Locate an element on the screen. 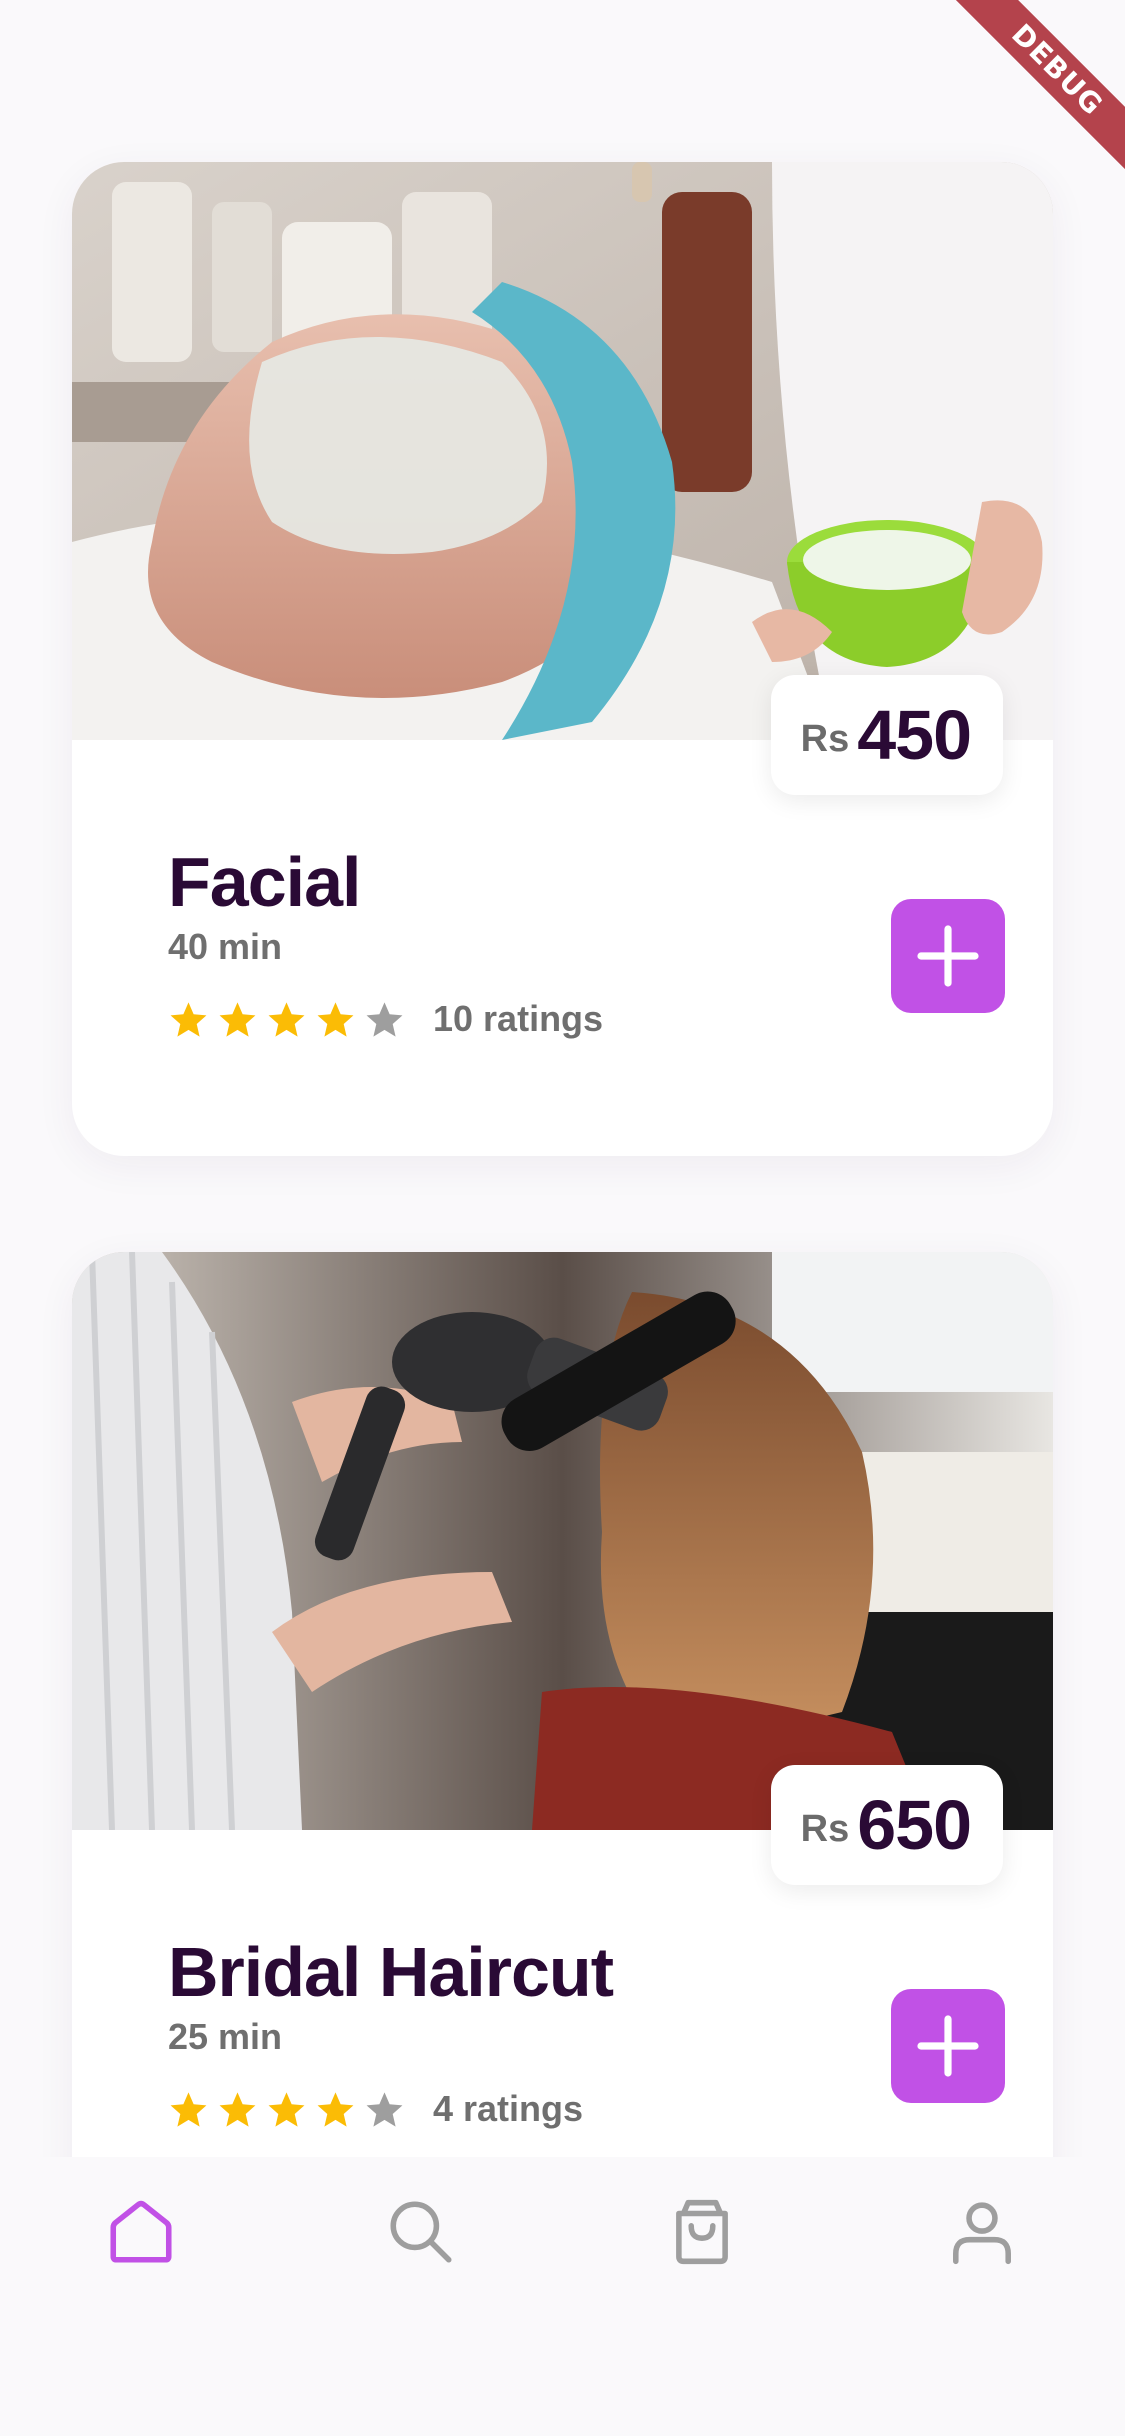 The image size is (1125, 2436). search-icon is located at coordinates (421, 2232).